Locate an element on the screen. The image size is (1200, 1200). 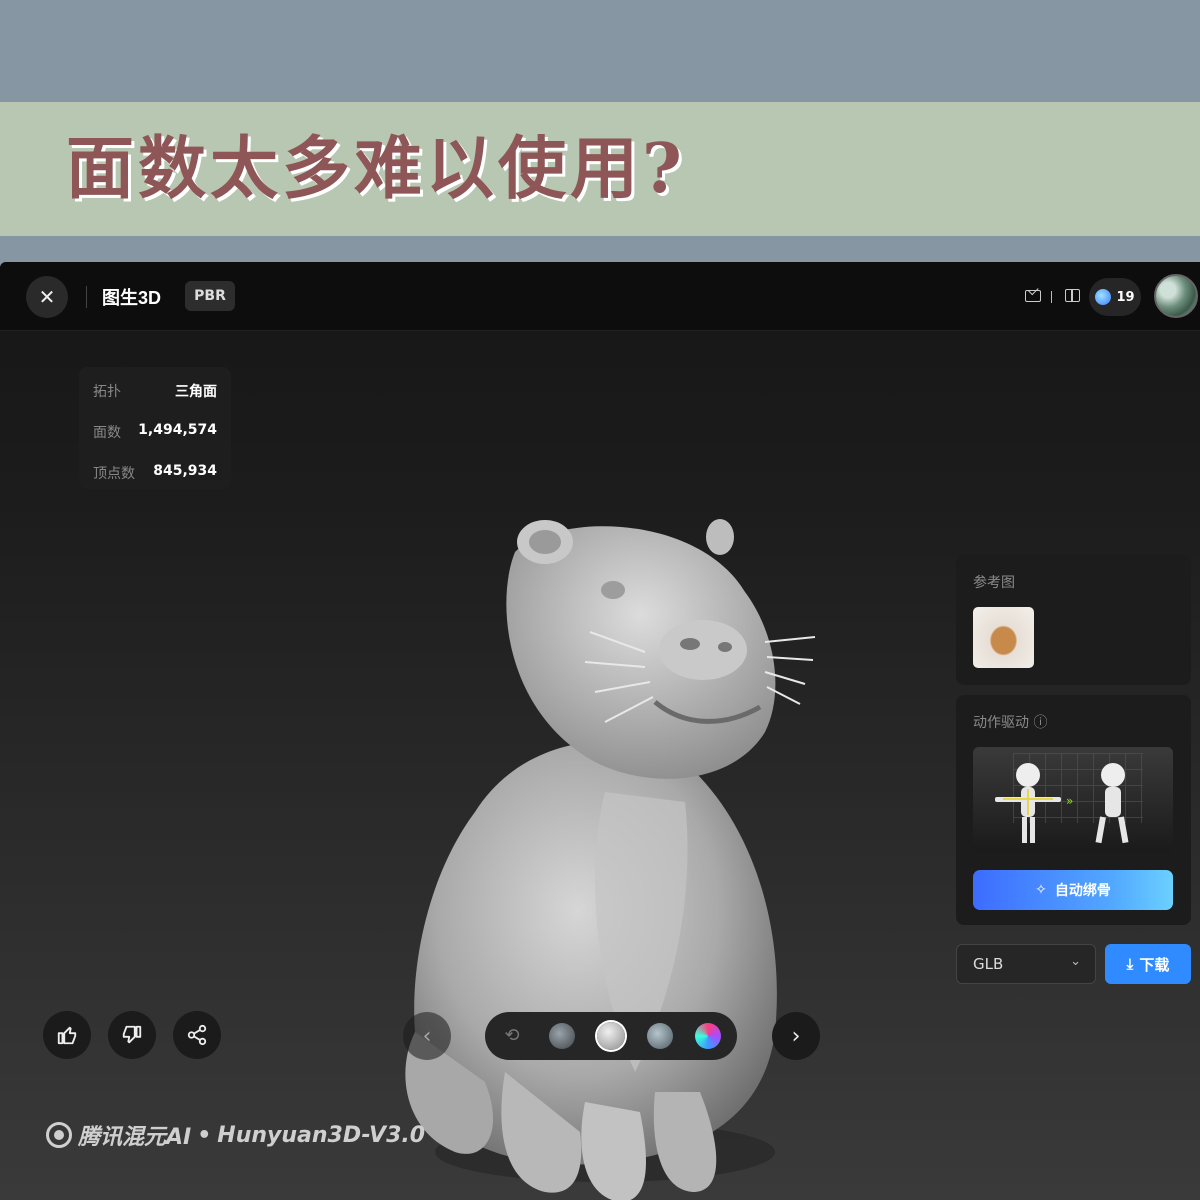
thumbs-up-button is located at coordinates (67, 1035).